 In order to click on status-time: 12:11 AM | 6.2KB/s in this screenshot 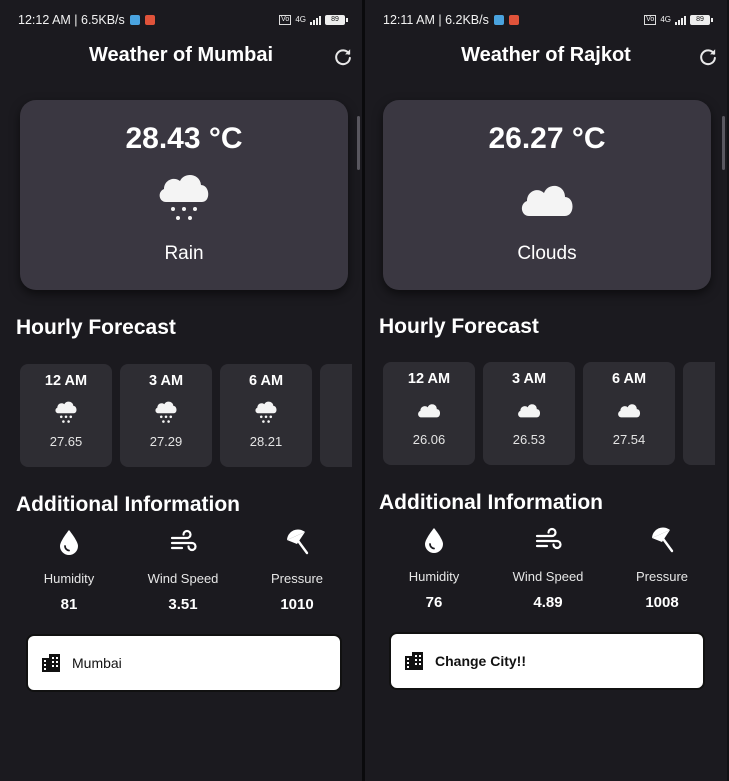, I will do `click(436, 20)`.